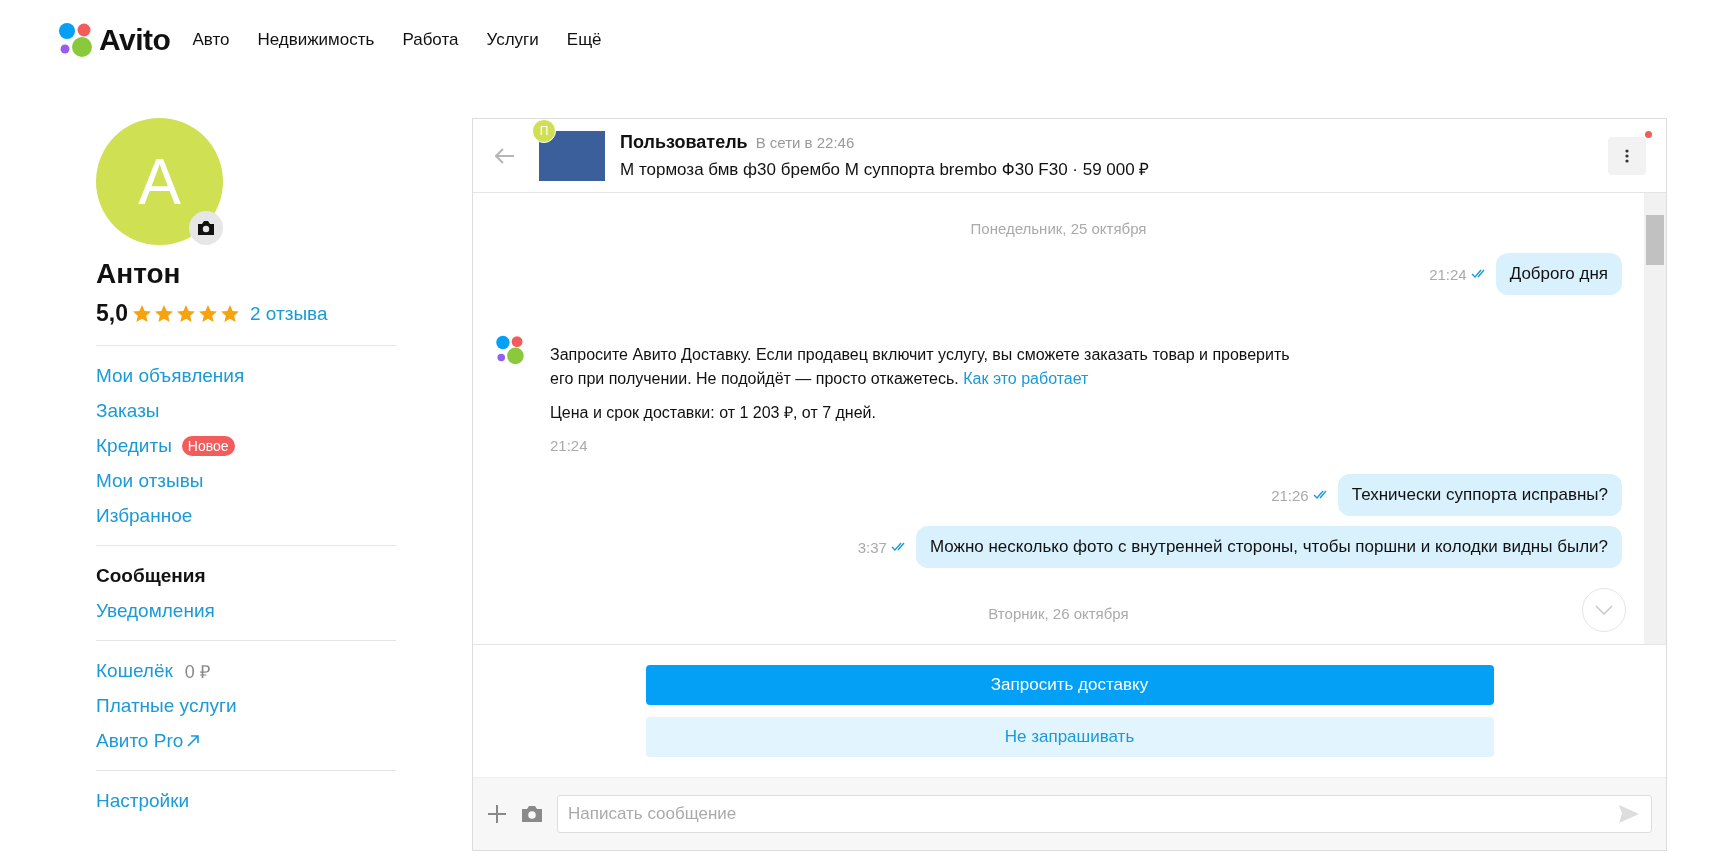  What do you see at coordinates (684, 141) in the screenshot?
I see `user-name: Пользователь` at bounding box center [684, 141].